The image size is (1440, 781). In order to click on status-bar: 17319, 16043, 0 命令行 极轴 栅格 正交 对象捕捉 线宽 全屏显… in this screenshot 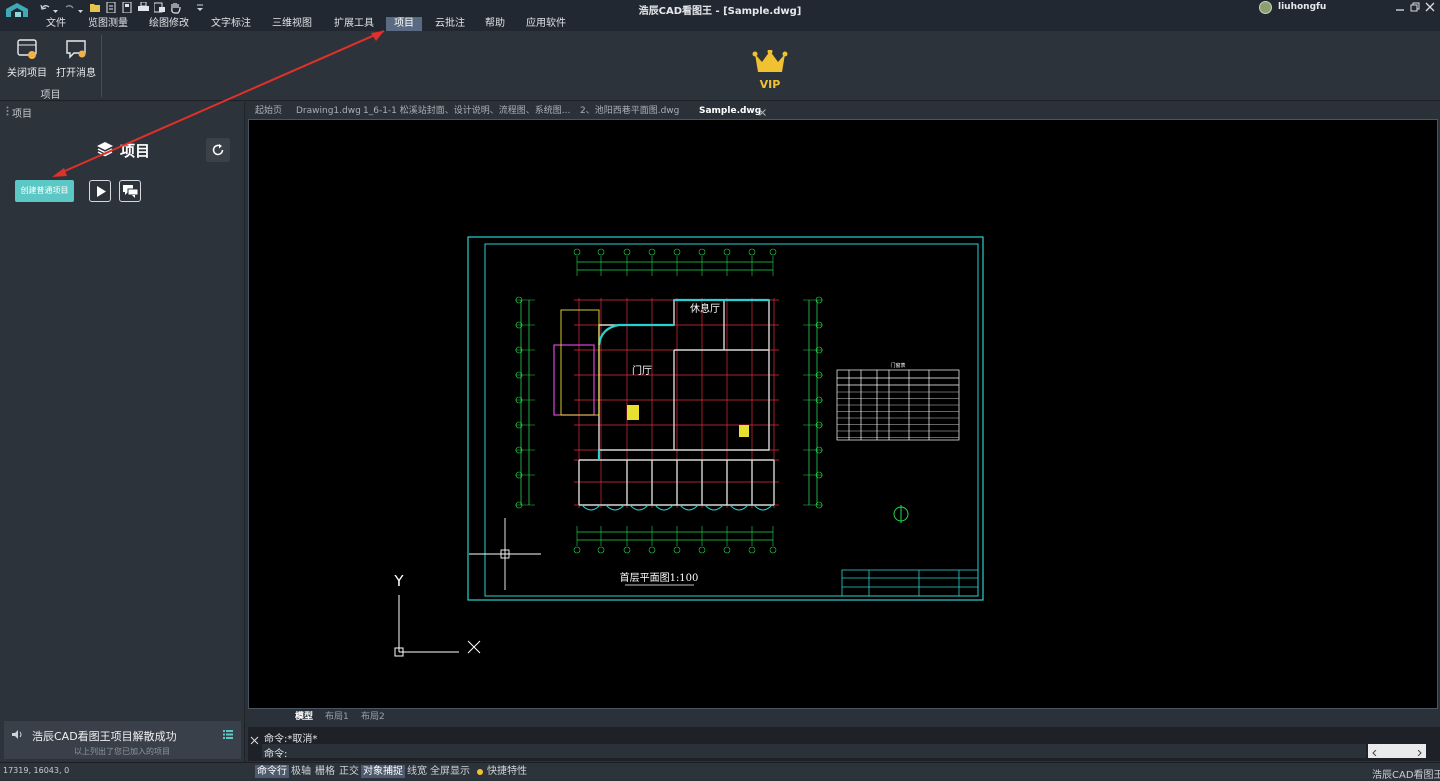, I will do `click(720, 771)`.